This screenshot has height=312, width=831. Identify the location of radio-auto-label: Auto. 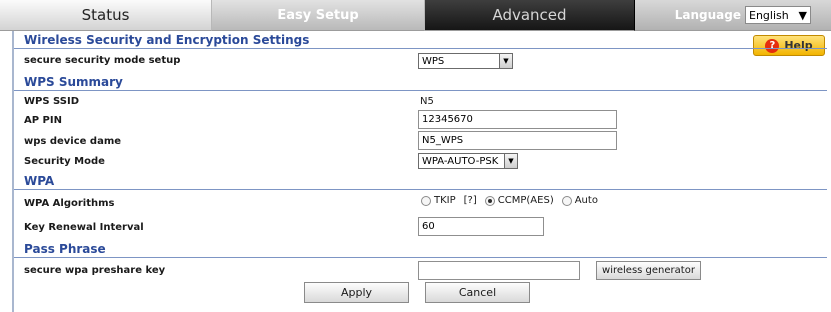
(586, 200).